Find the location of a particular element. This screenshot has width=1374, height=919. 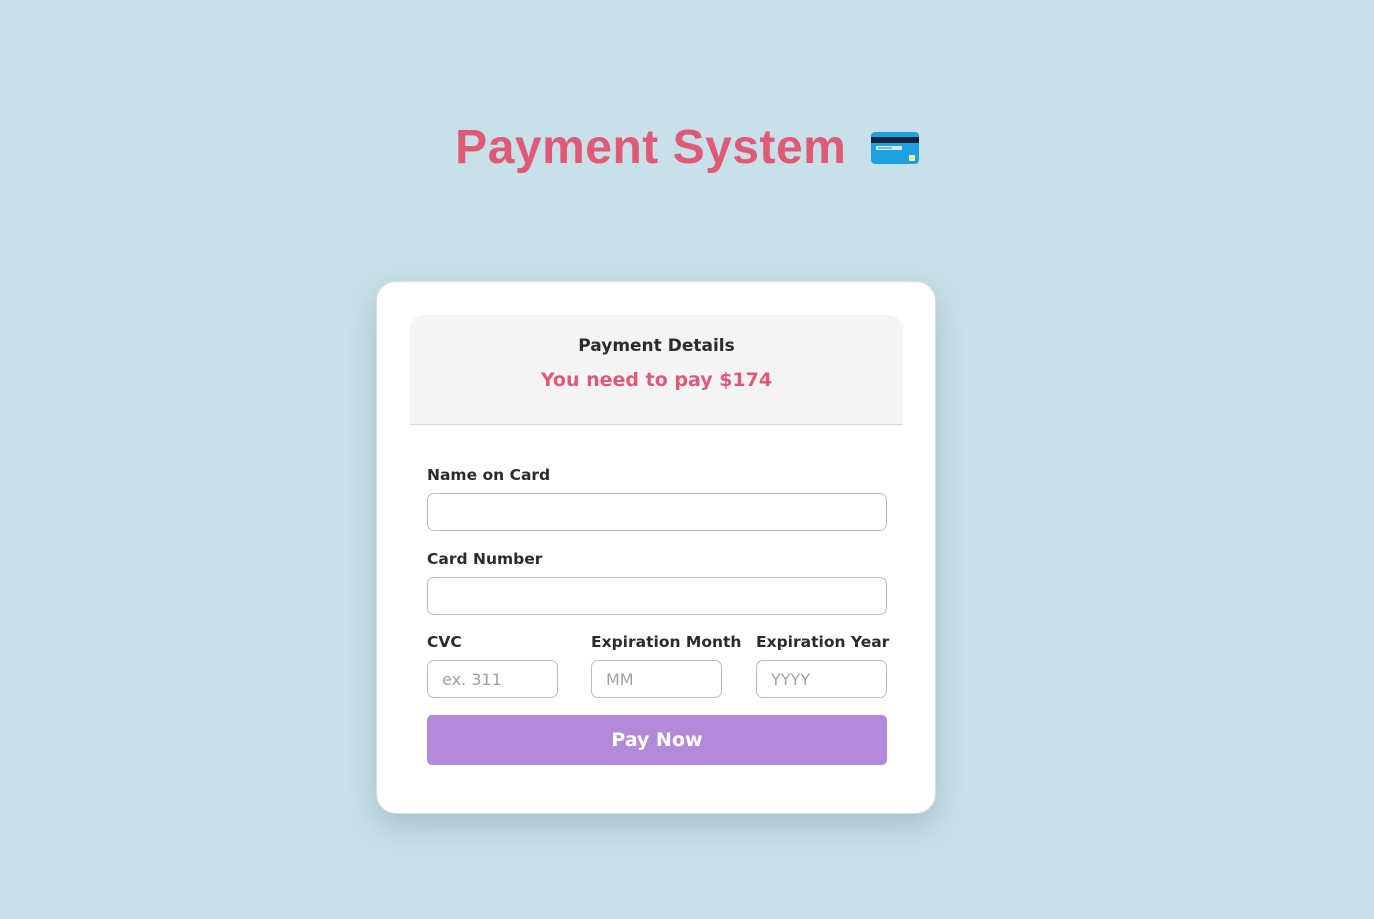

page-title: Payment System is located at coordinates (651, 147).